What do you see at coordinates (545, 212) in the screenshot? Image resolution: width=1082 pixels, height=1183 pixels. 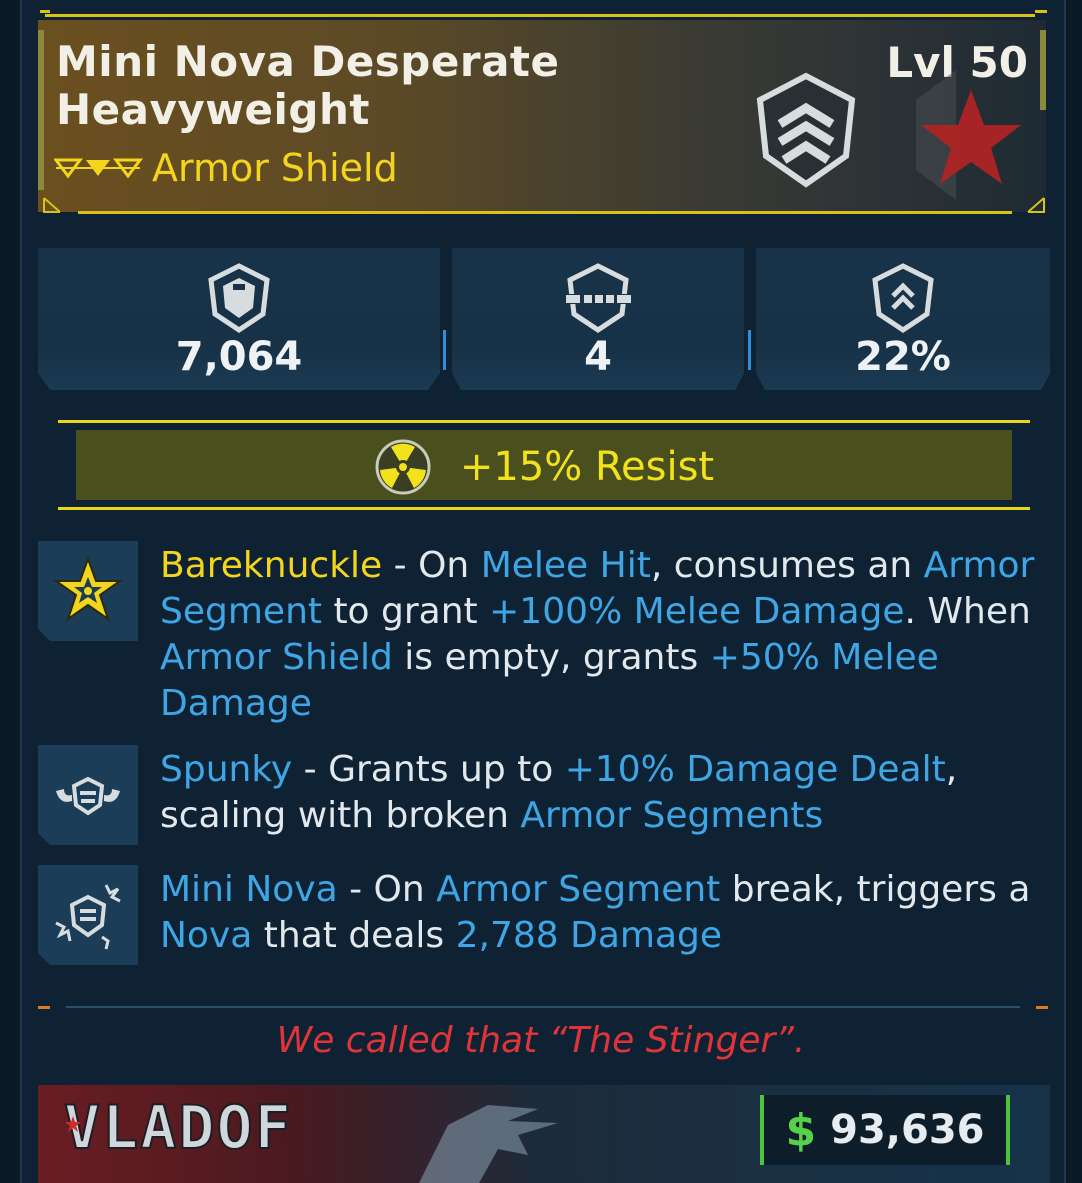 I see `header-rule` at bounding box center [545, 212].